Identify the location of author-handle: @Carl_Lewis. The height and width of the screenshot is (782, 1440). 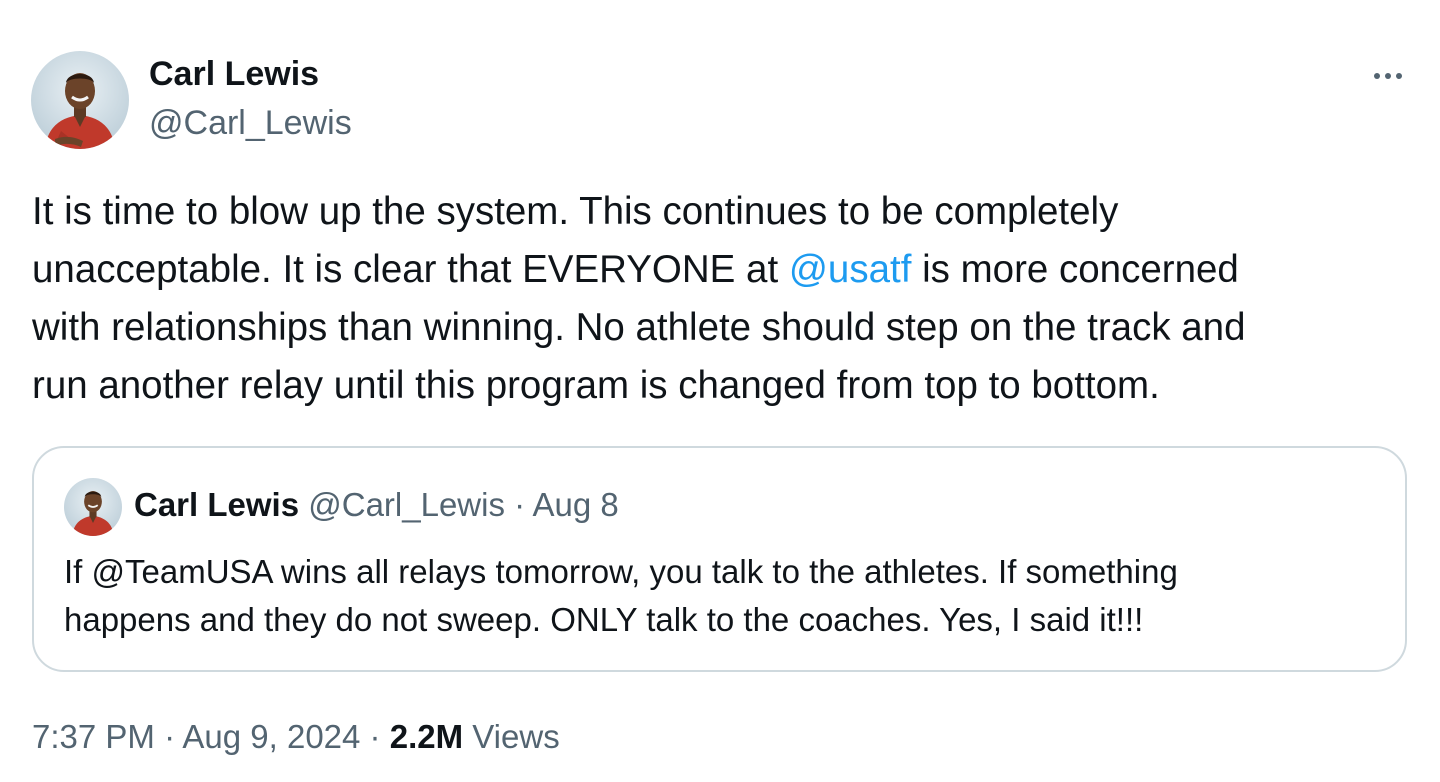
(250, 123).